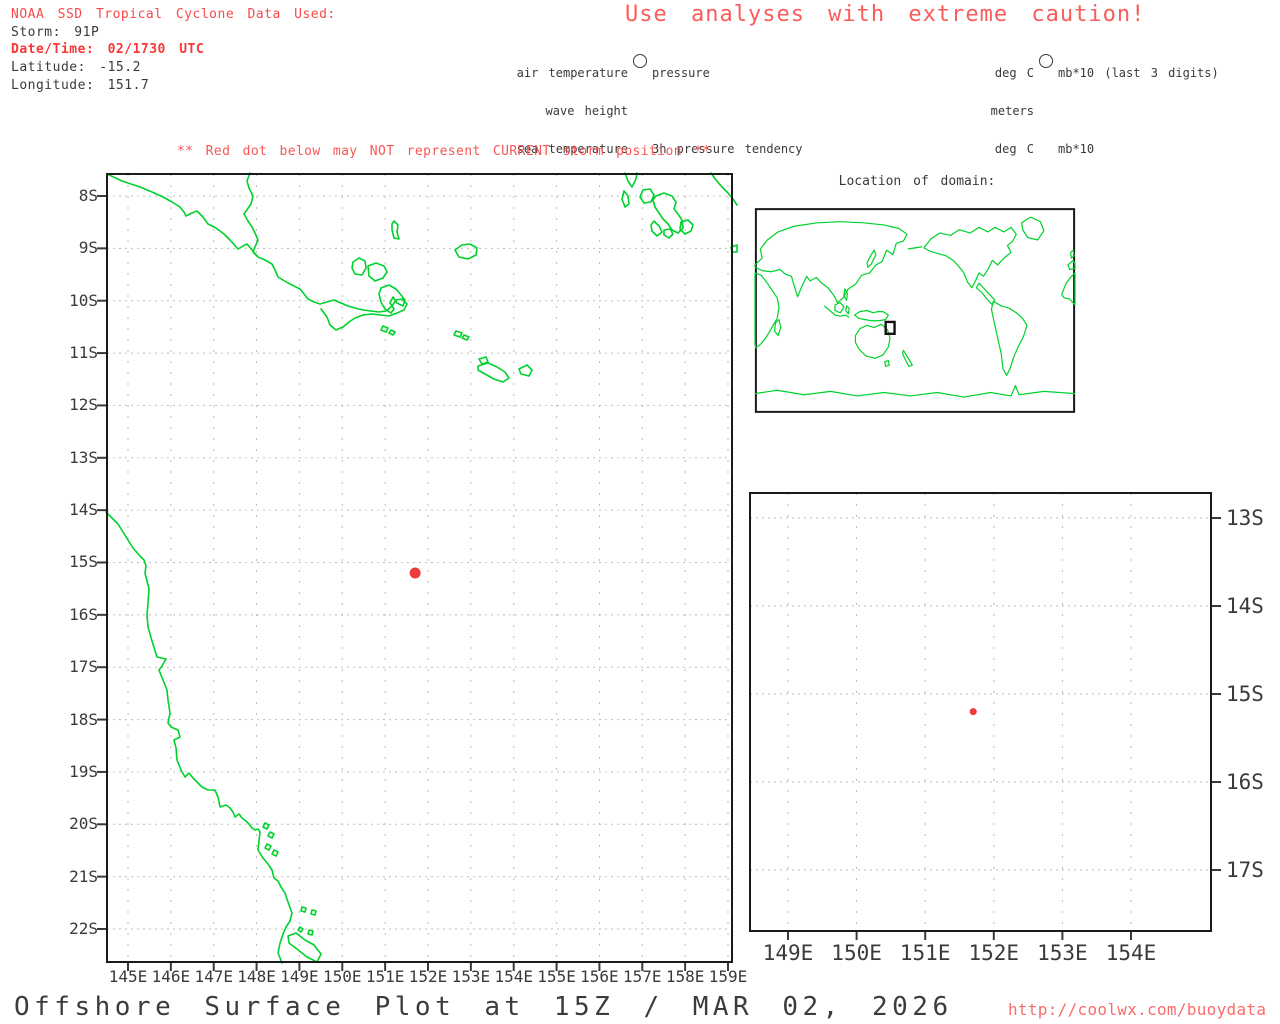 The width and height of the screenshot is (1280, 1024). What do you see at coordinates (1012, 110) in the screenshot?
I see `legend-meters: meters` at bounding box center [1012, 110].